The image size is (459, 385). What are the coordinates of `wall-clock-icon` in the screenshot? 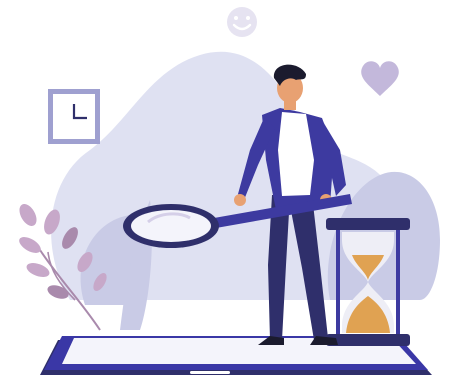 It's located at (74, 116).